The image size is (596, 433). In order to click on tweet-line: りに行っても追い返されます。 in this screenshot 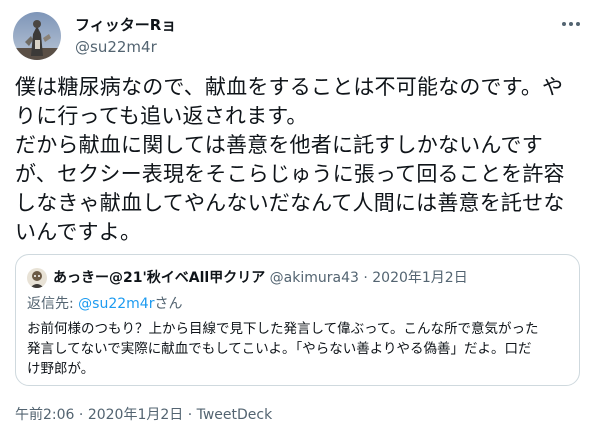, I will do `click(161, 116)`.